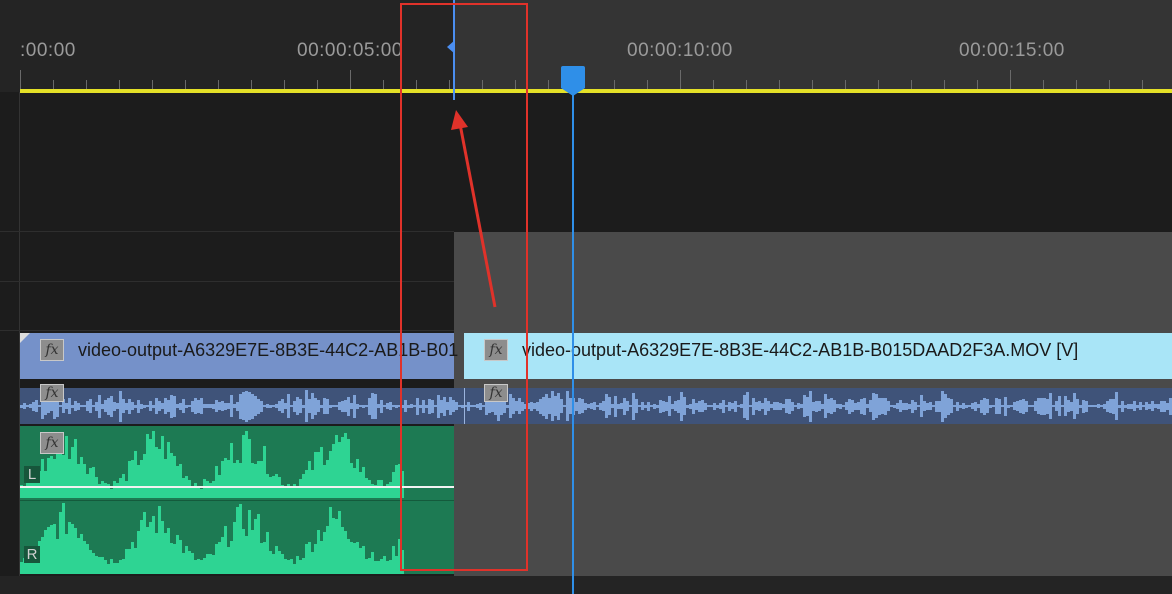 The height and width of the screenshot is (594, 1172). Describe the element at coordinates (474, 209) in the screenshot. I see `annotation-arrow-icon` at that location.